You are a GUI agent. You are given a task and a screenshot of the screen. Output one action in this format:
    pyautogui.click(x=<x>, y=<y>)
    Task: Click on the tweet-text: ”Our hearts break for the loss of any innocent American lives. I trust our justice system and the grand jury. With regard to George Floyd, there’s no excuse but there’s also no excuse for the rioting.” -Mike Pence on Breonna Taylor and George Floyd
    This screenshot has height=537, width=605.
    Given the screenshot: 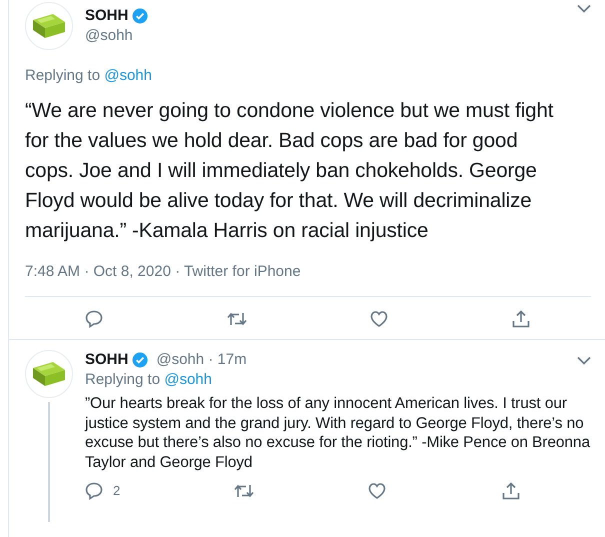 What is the action you would take?
    pyautogui.click(x=338, y=433)
    